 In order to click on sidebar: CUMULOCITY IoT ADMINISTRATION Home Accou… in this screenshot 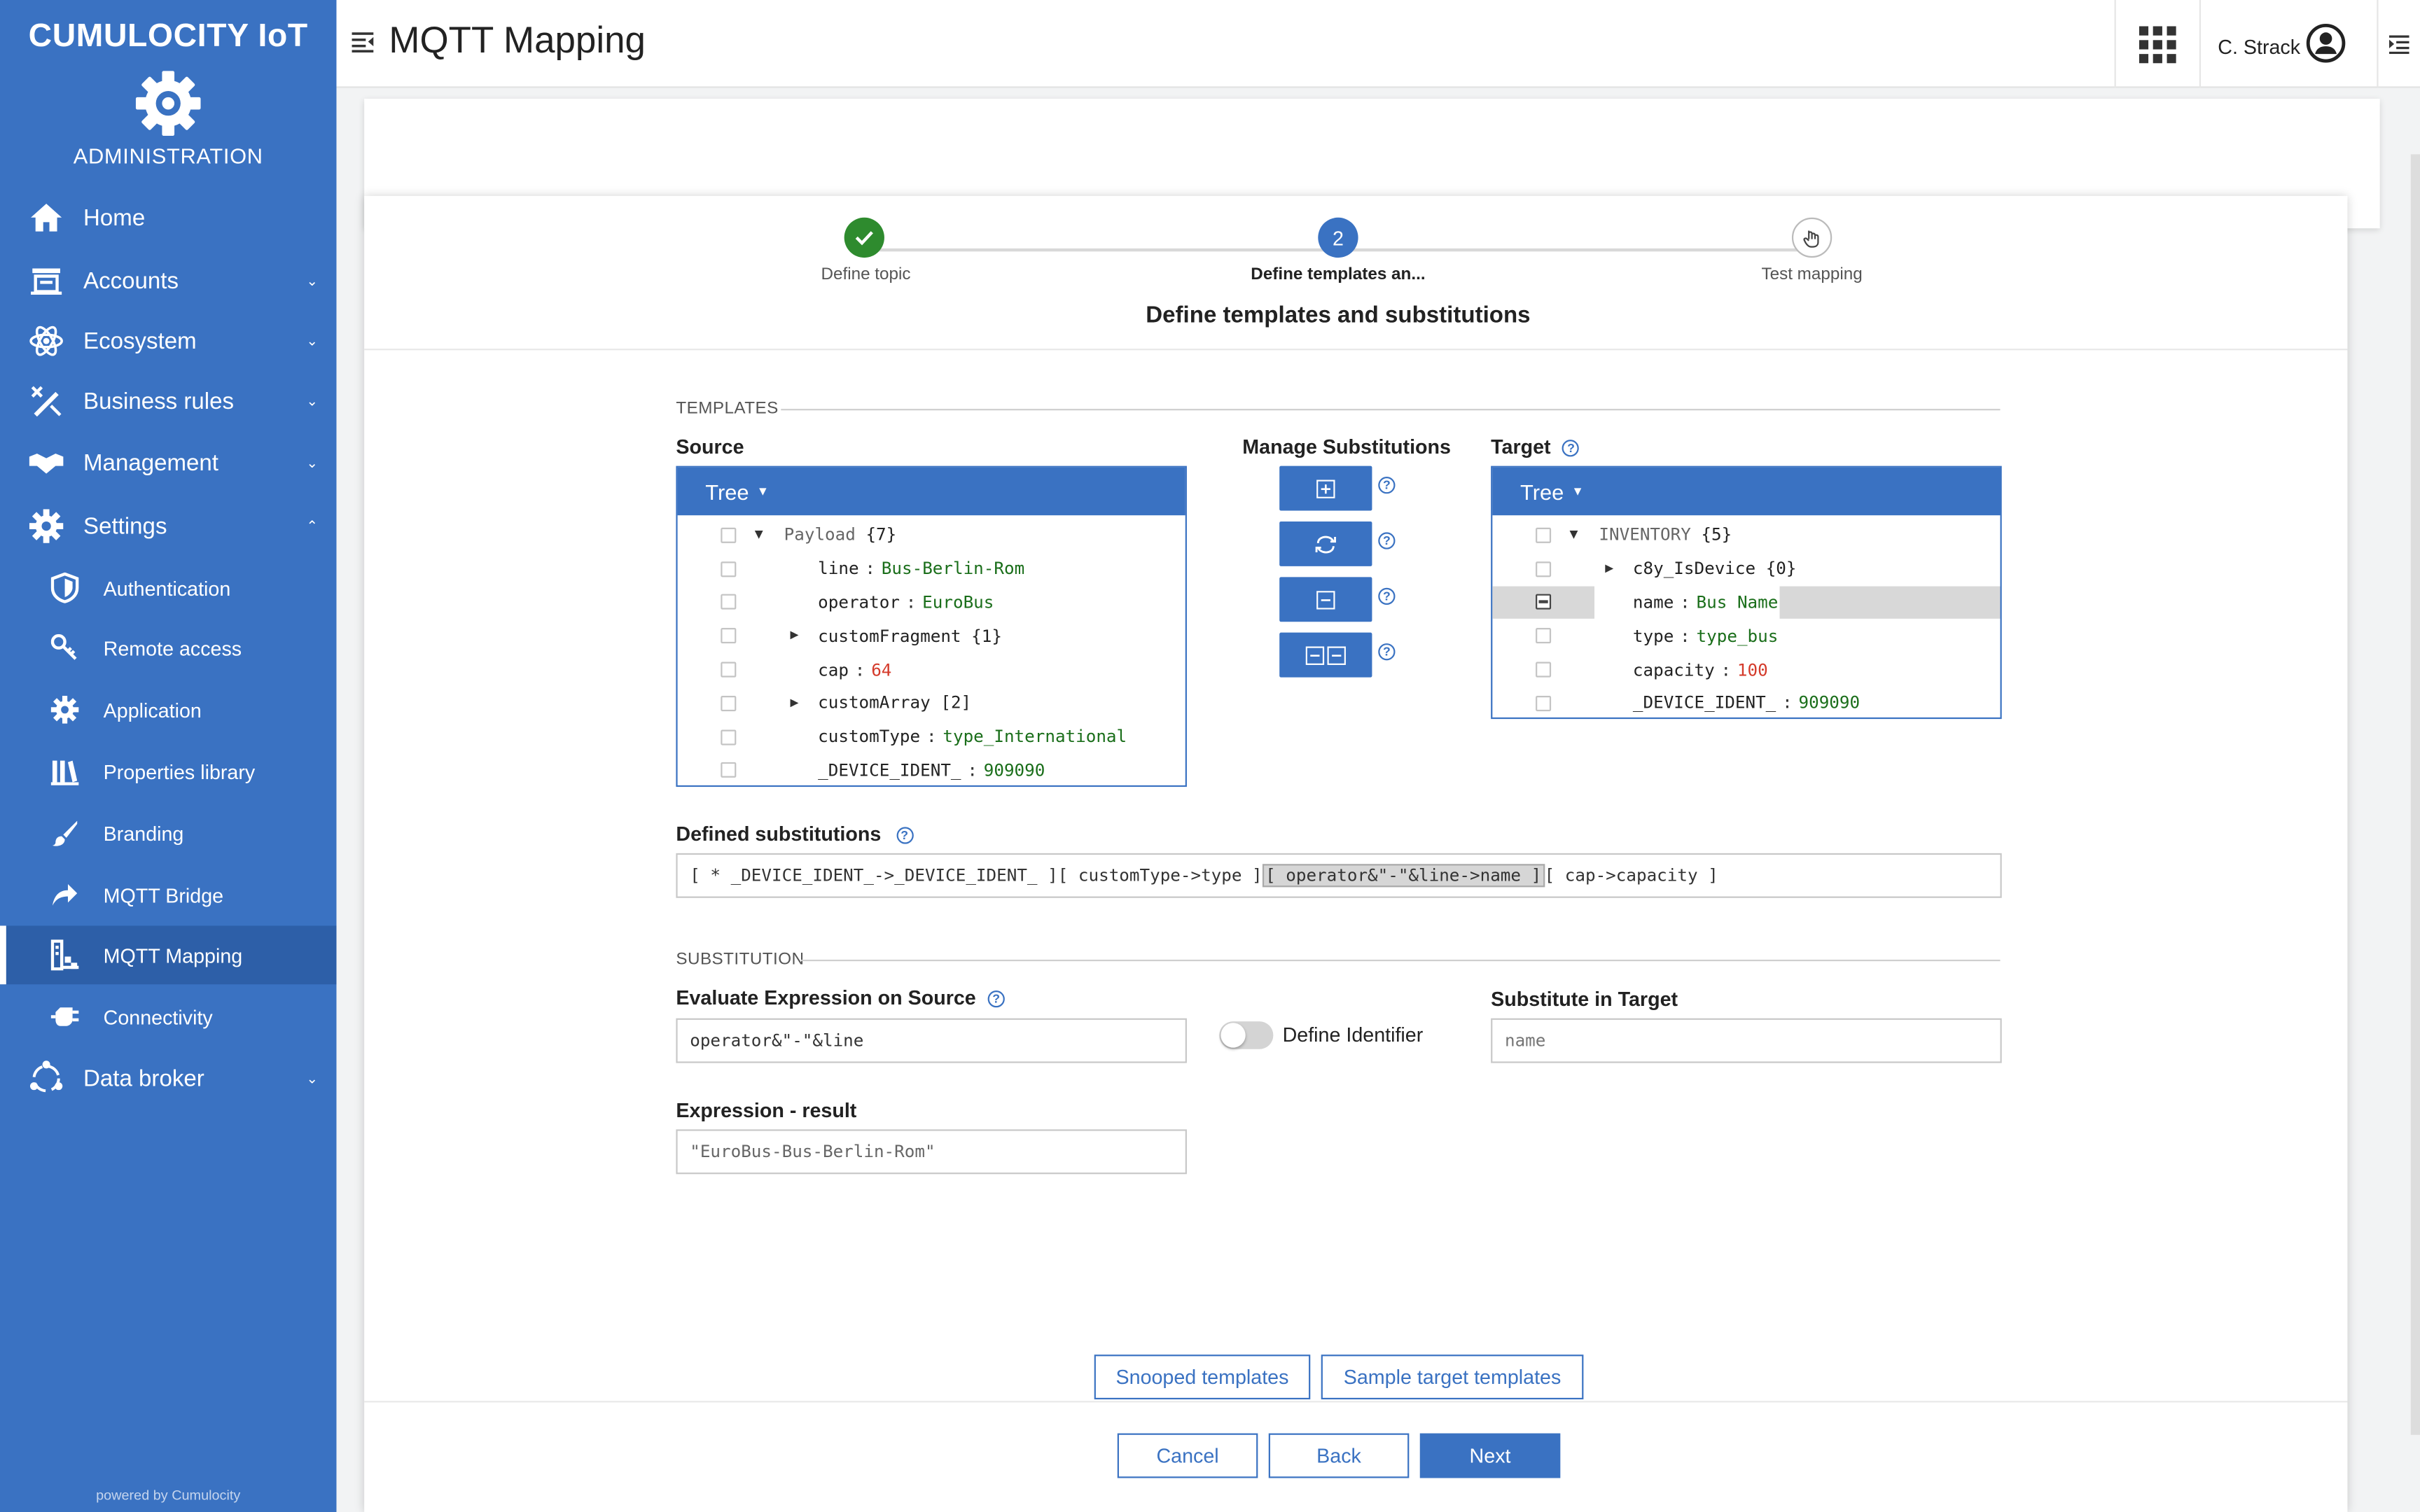, I will do `click(168, 756)`.